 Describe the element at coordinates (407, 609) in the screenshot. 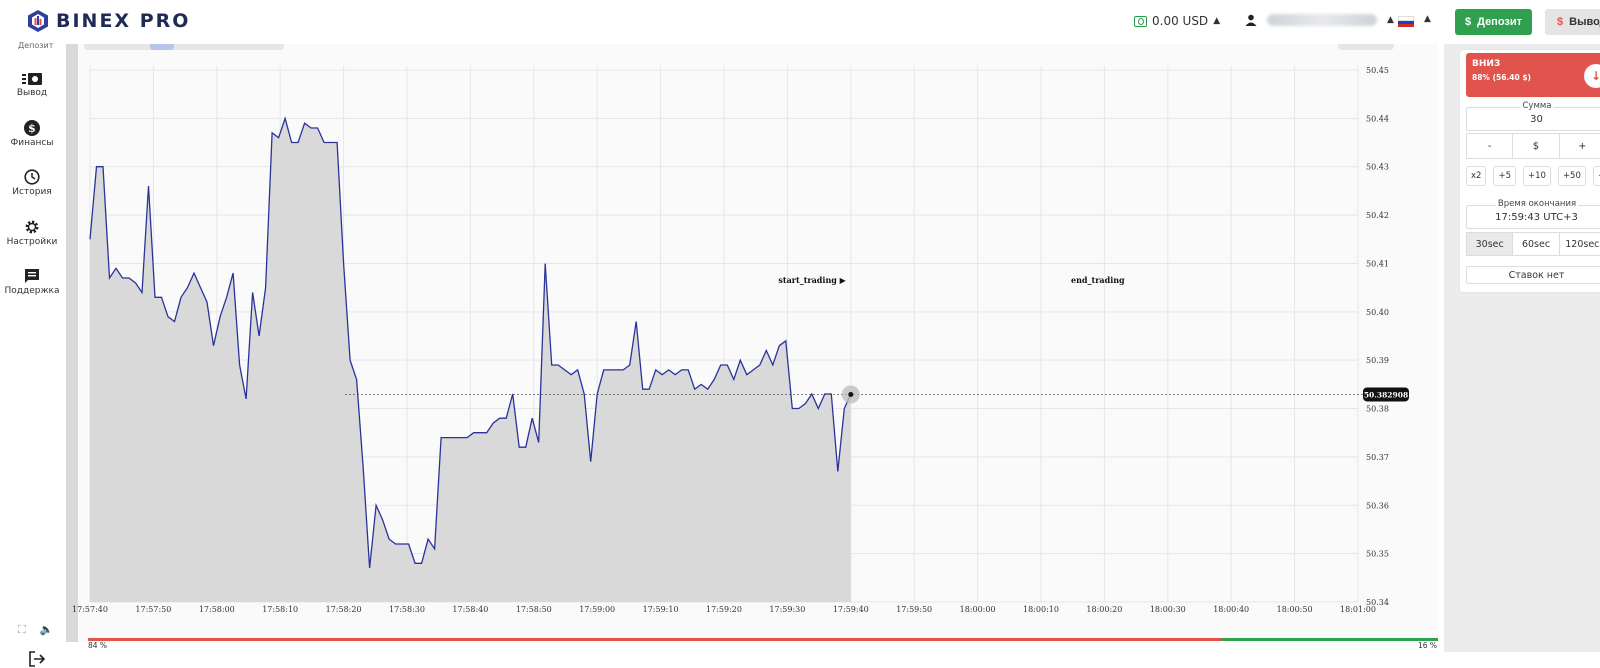

I see `x-tick-label: 17:58:30` at that location.